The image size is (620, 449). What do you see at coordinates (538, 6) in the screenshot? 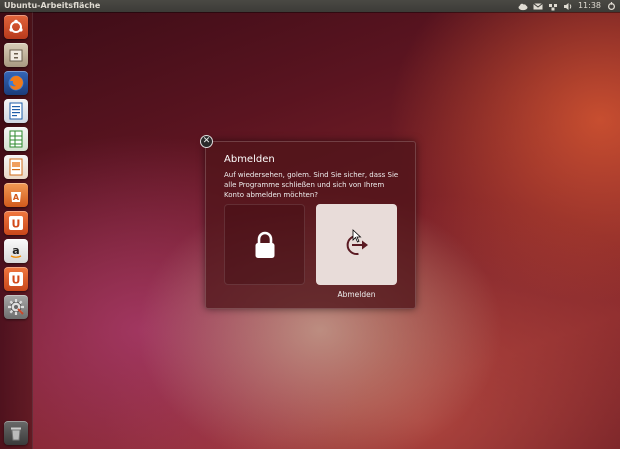
I see `mail-icon` at bounding box center [538, 6].